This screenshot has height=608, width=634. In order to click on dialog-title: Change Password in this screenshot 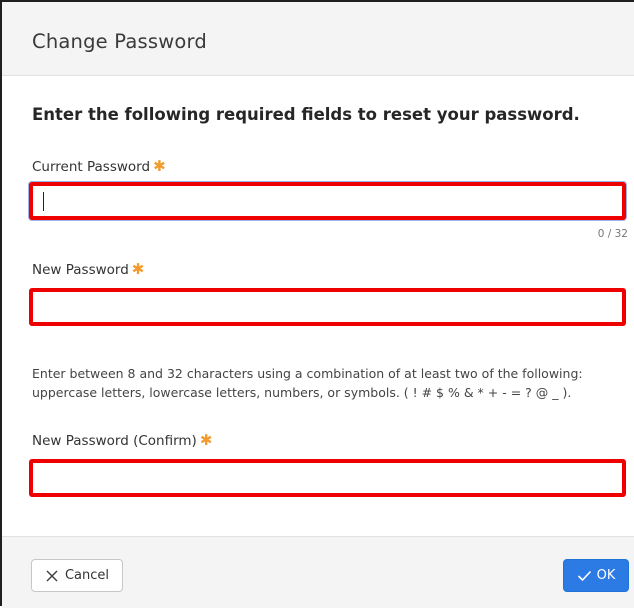, I will do `click(119, 41)`.